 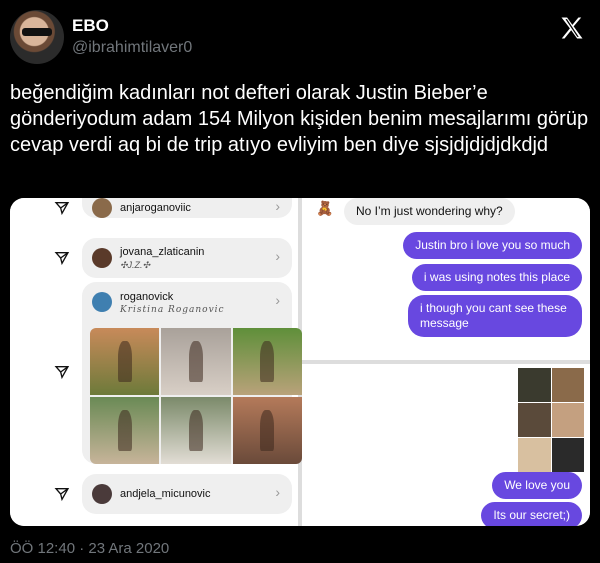 What do you see at coordinates (132, 48) in the screenshot?
I see `author-handle: @ibrahimtilaver0` at bounding box center [132, 48].